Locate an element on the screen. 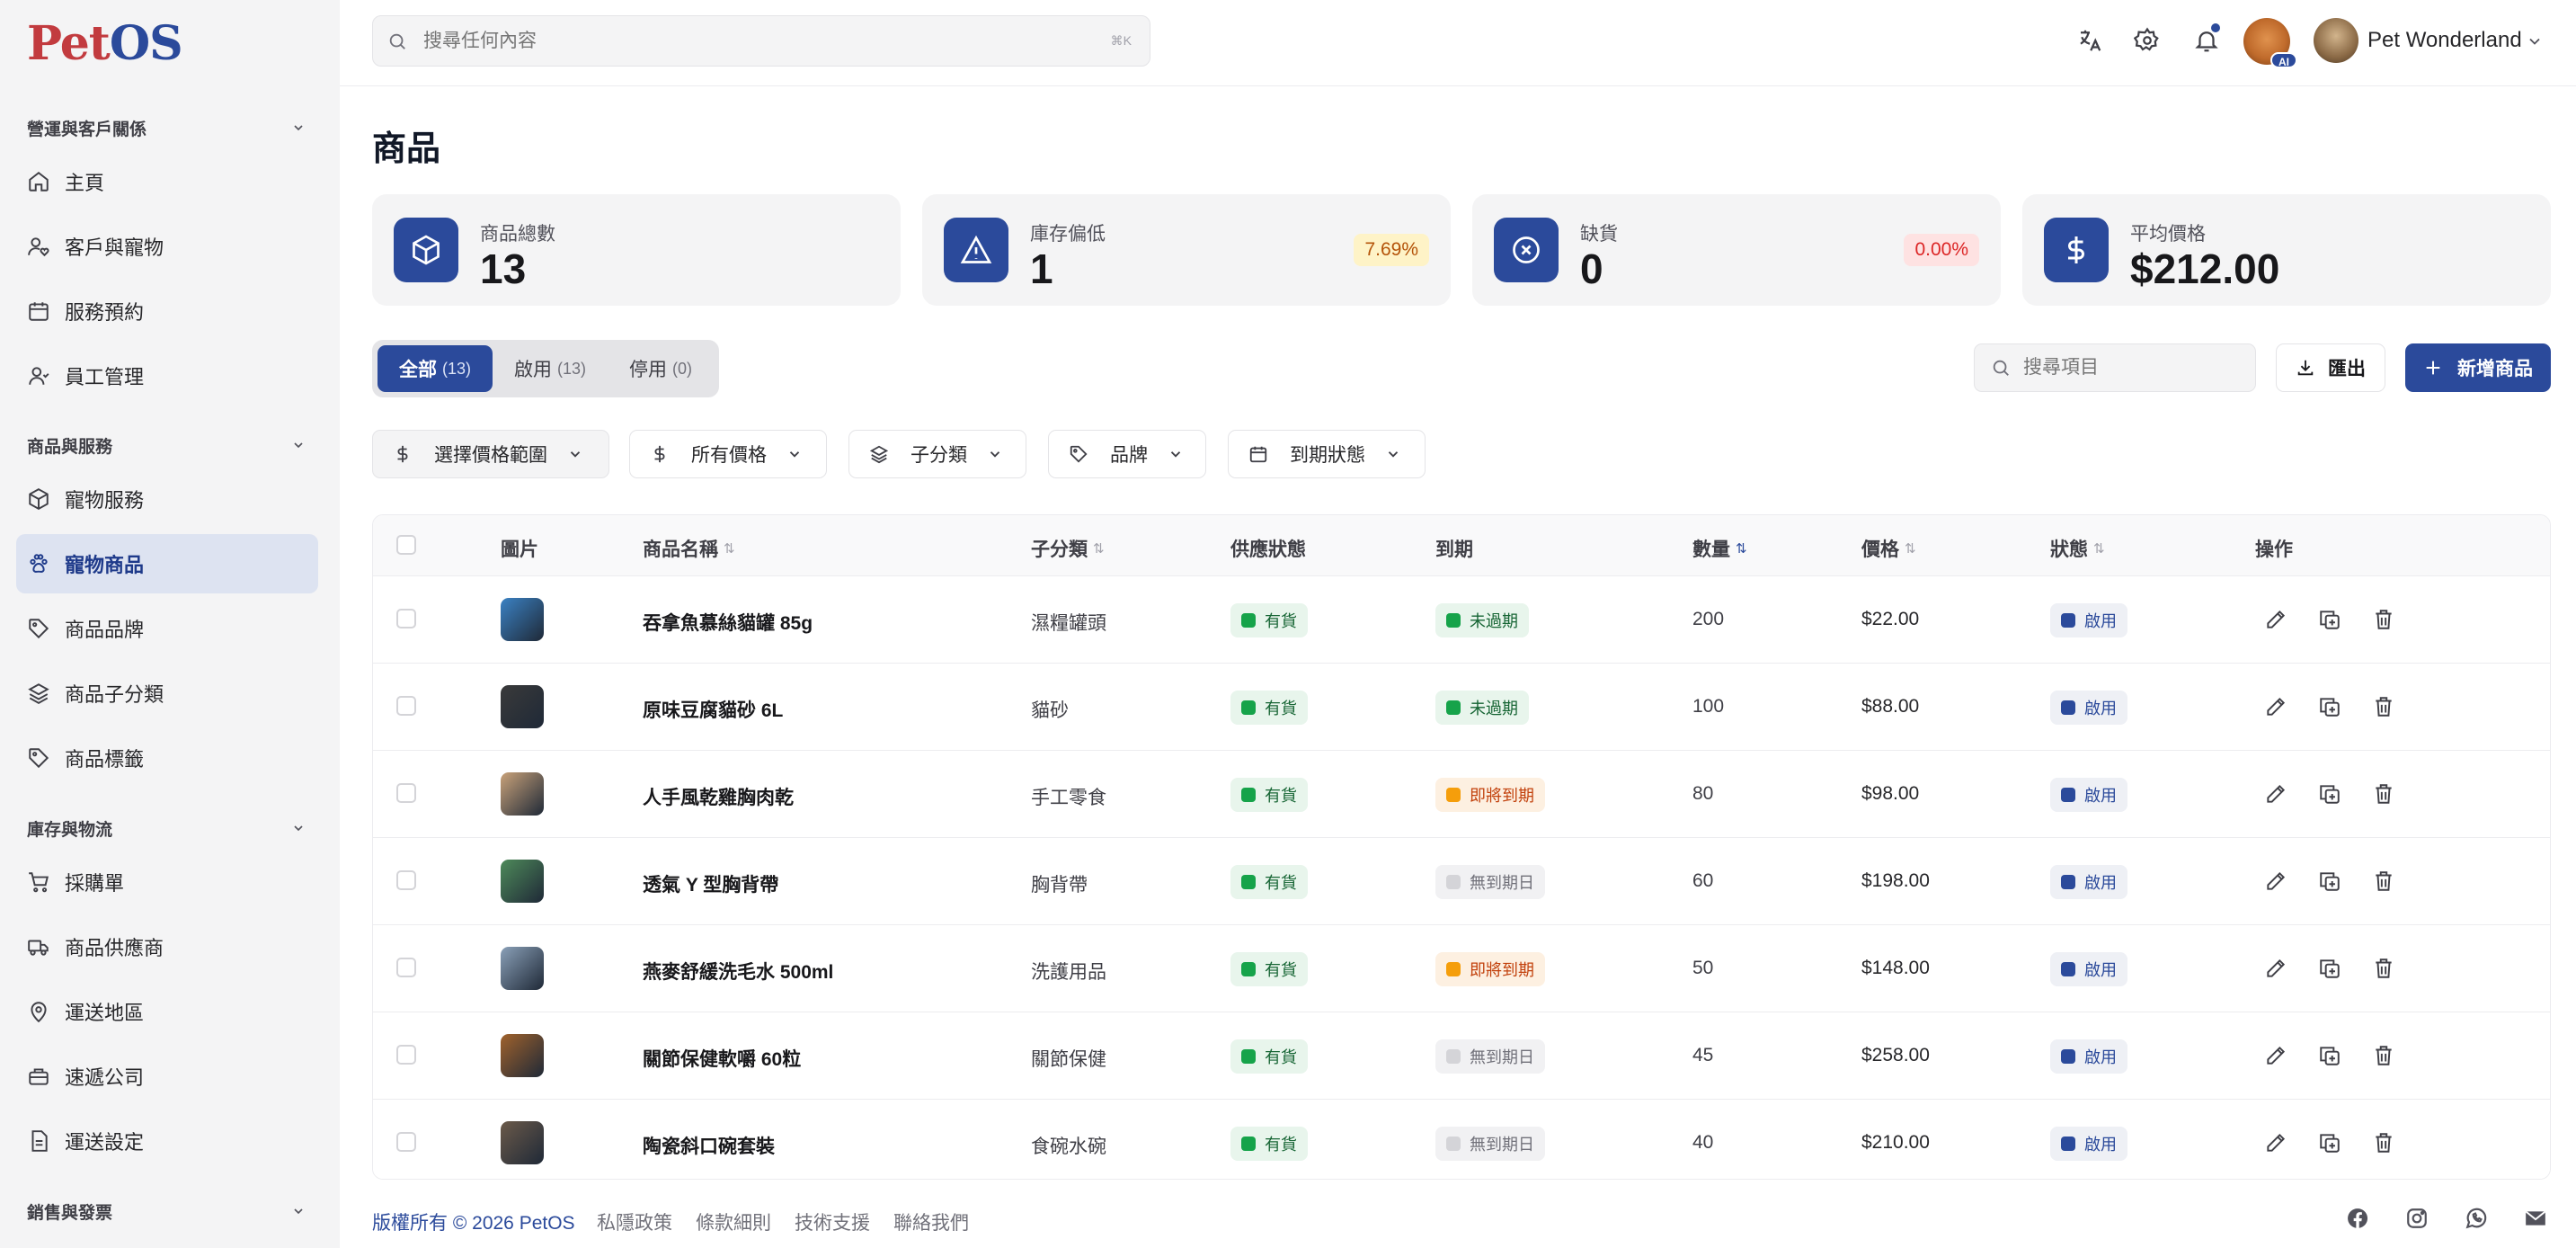 This screenshot has width=2576, height=1248. product-name: 燕麥舒緩洗毛水 500ml is located at coordinates (738, 971).